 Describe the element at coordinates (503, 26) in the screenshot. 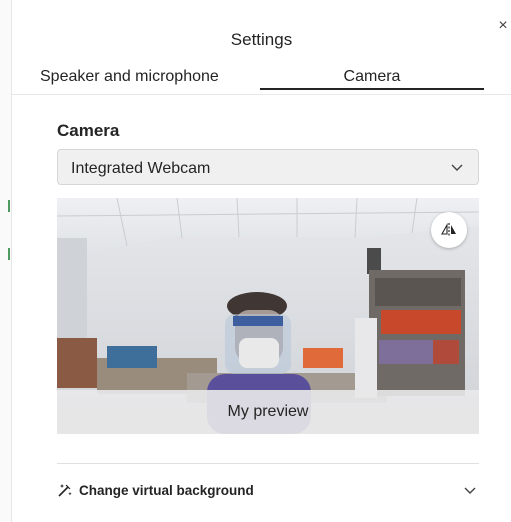

I see `close-icon: ×` at that location.